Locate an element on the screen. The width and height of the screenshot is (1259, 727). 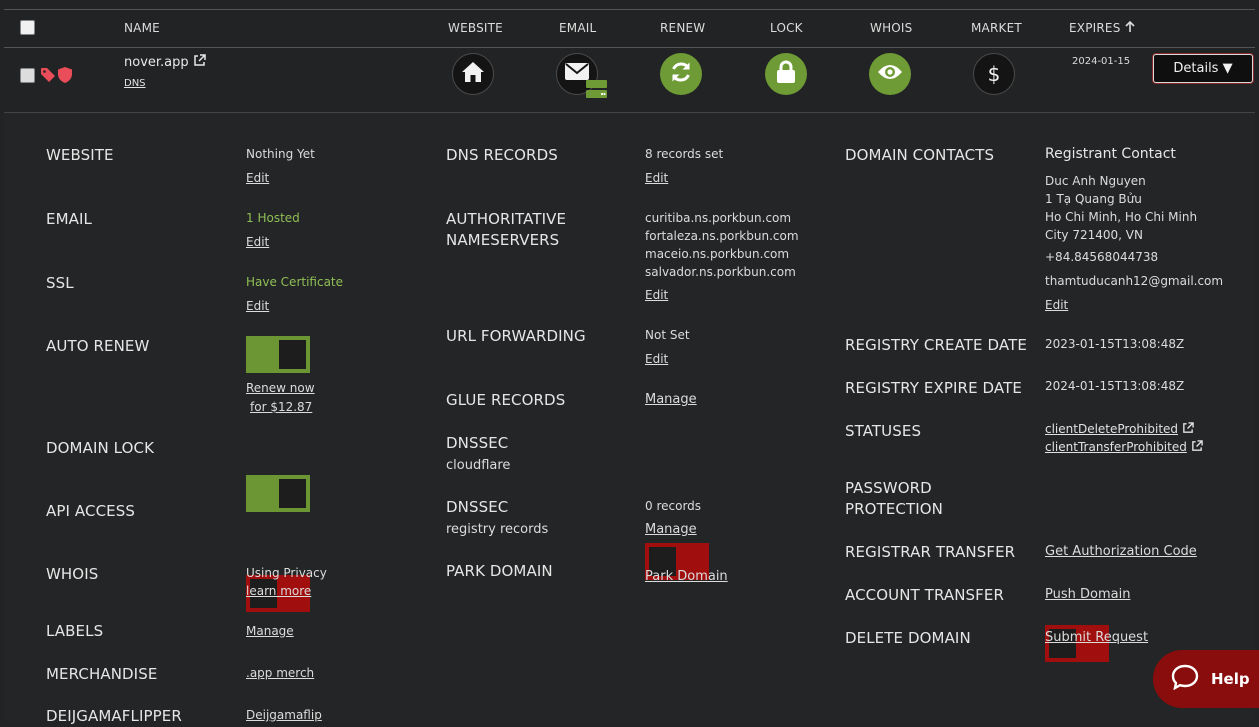
whois-button is located at coordinates (890, 74).